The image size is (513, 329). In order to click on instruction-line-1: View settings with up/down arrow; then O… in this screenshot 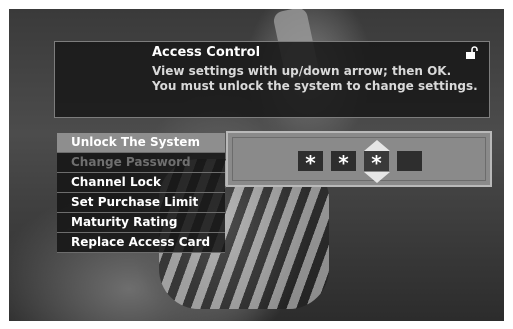, I will do `click(302, 71)`.